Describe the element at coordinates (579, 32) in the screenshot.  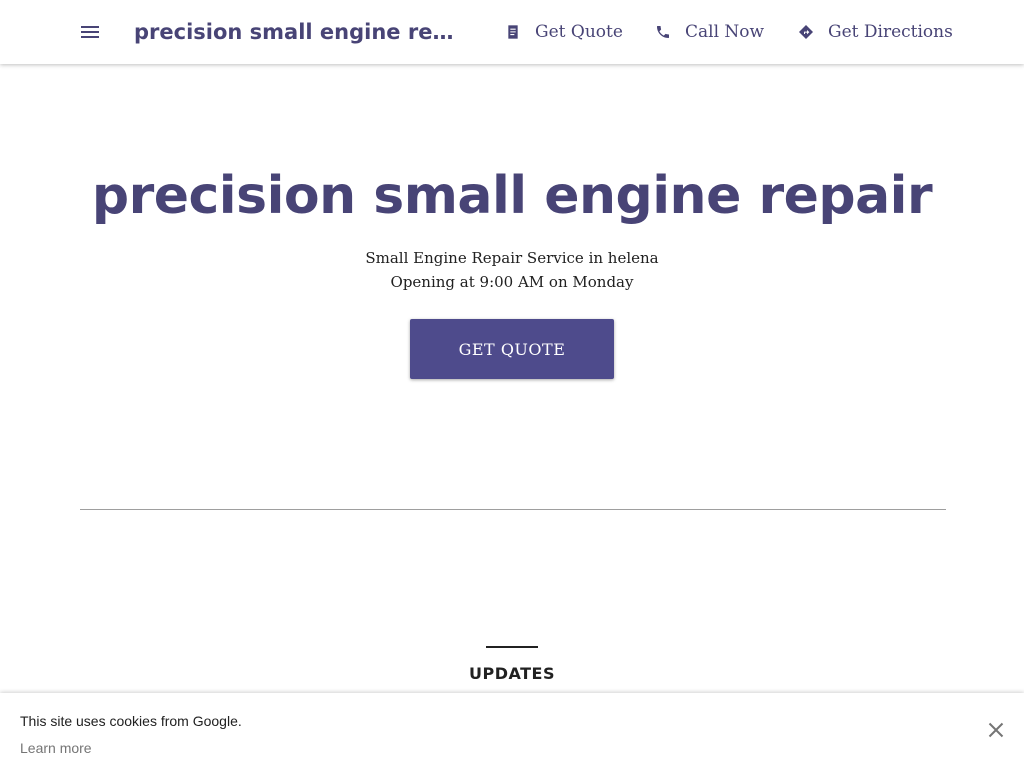
I see `get-quote-label: Get Quote` at that location.